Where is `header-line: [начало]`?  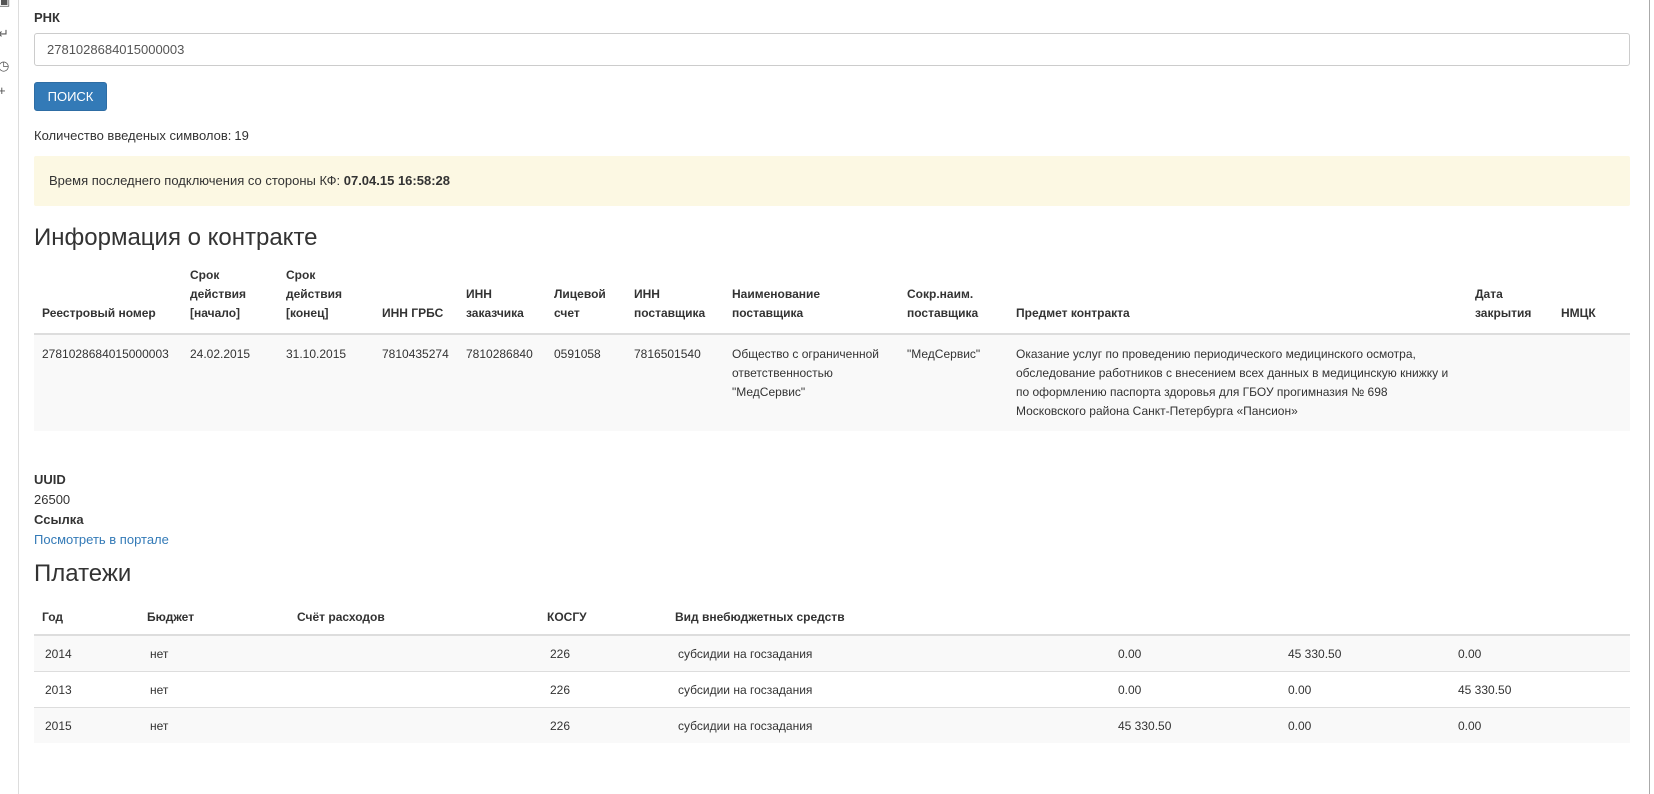
header-line: [начало] is located at coordinates (215, 313).